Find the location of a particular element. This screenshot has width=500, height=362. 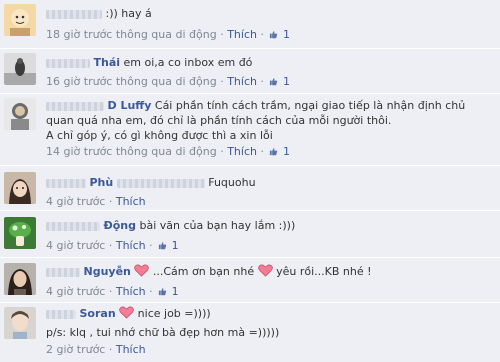

comment-item: Phù Fuquohu 4 giờ trước · Thích is located at coordinates (250, 189).